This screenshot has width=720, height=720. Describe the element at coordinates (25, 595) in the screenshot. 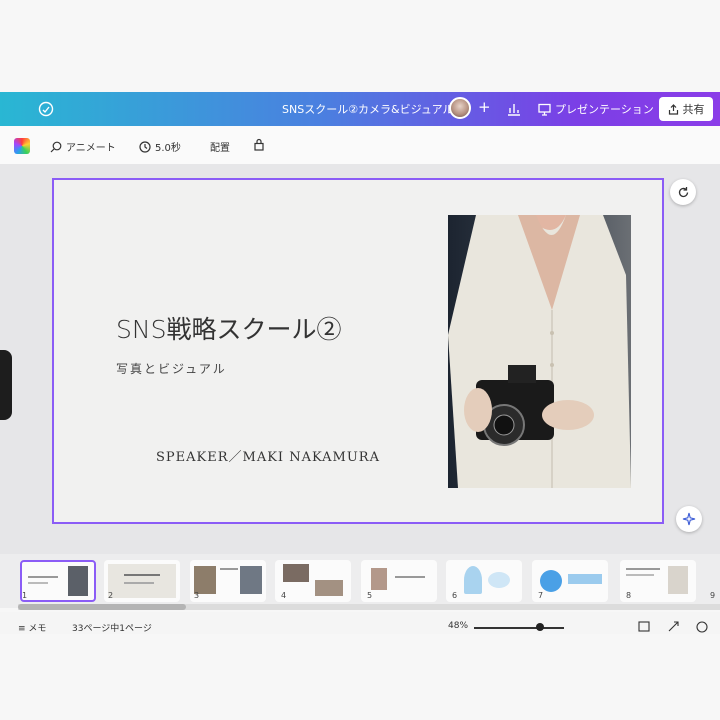

I see `page-number: 1` at that location.